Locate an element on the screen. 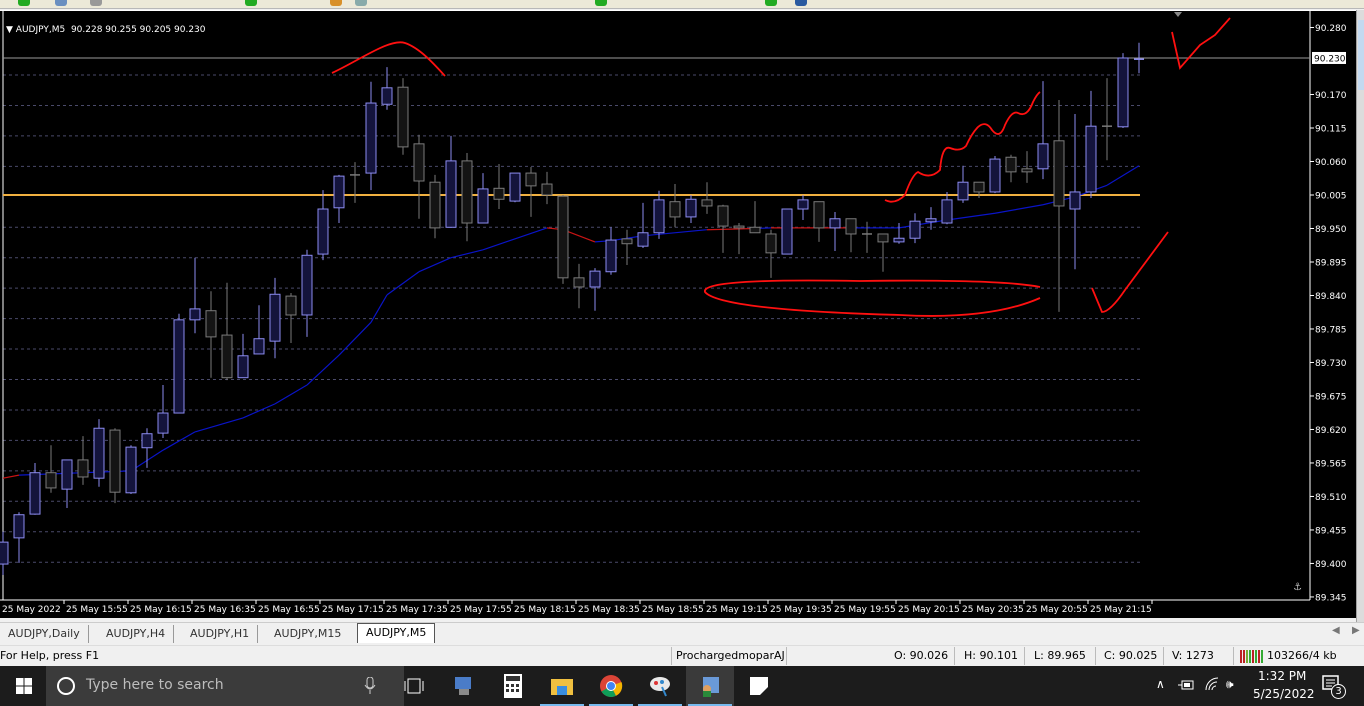  scrollbar-thumb is located at coordinates (1361, 55).